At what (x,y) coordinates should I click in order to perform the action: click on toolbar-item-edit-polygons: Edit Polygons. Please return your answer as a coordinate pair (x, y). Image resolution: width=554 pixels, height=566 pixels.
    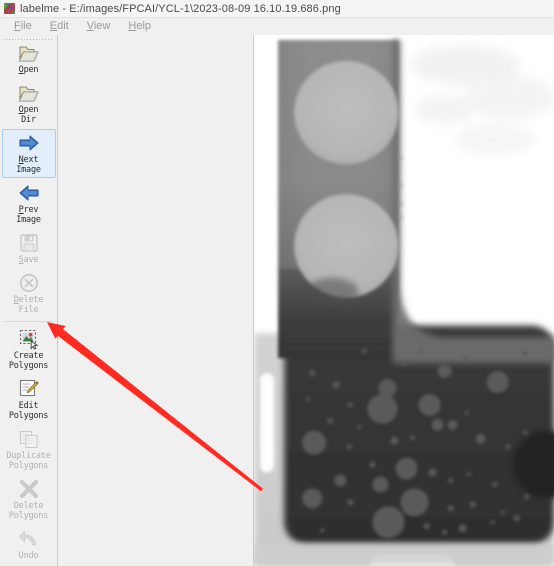
    Looking at the image, I should click on (29, 399).